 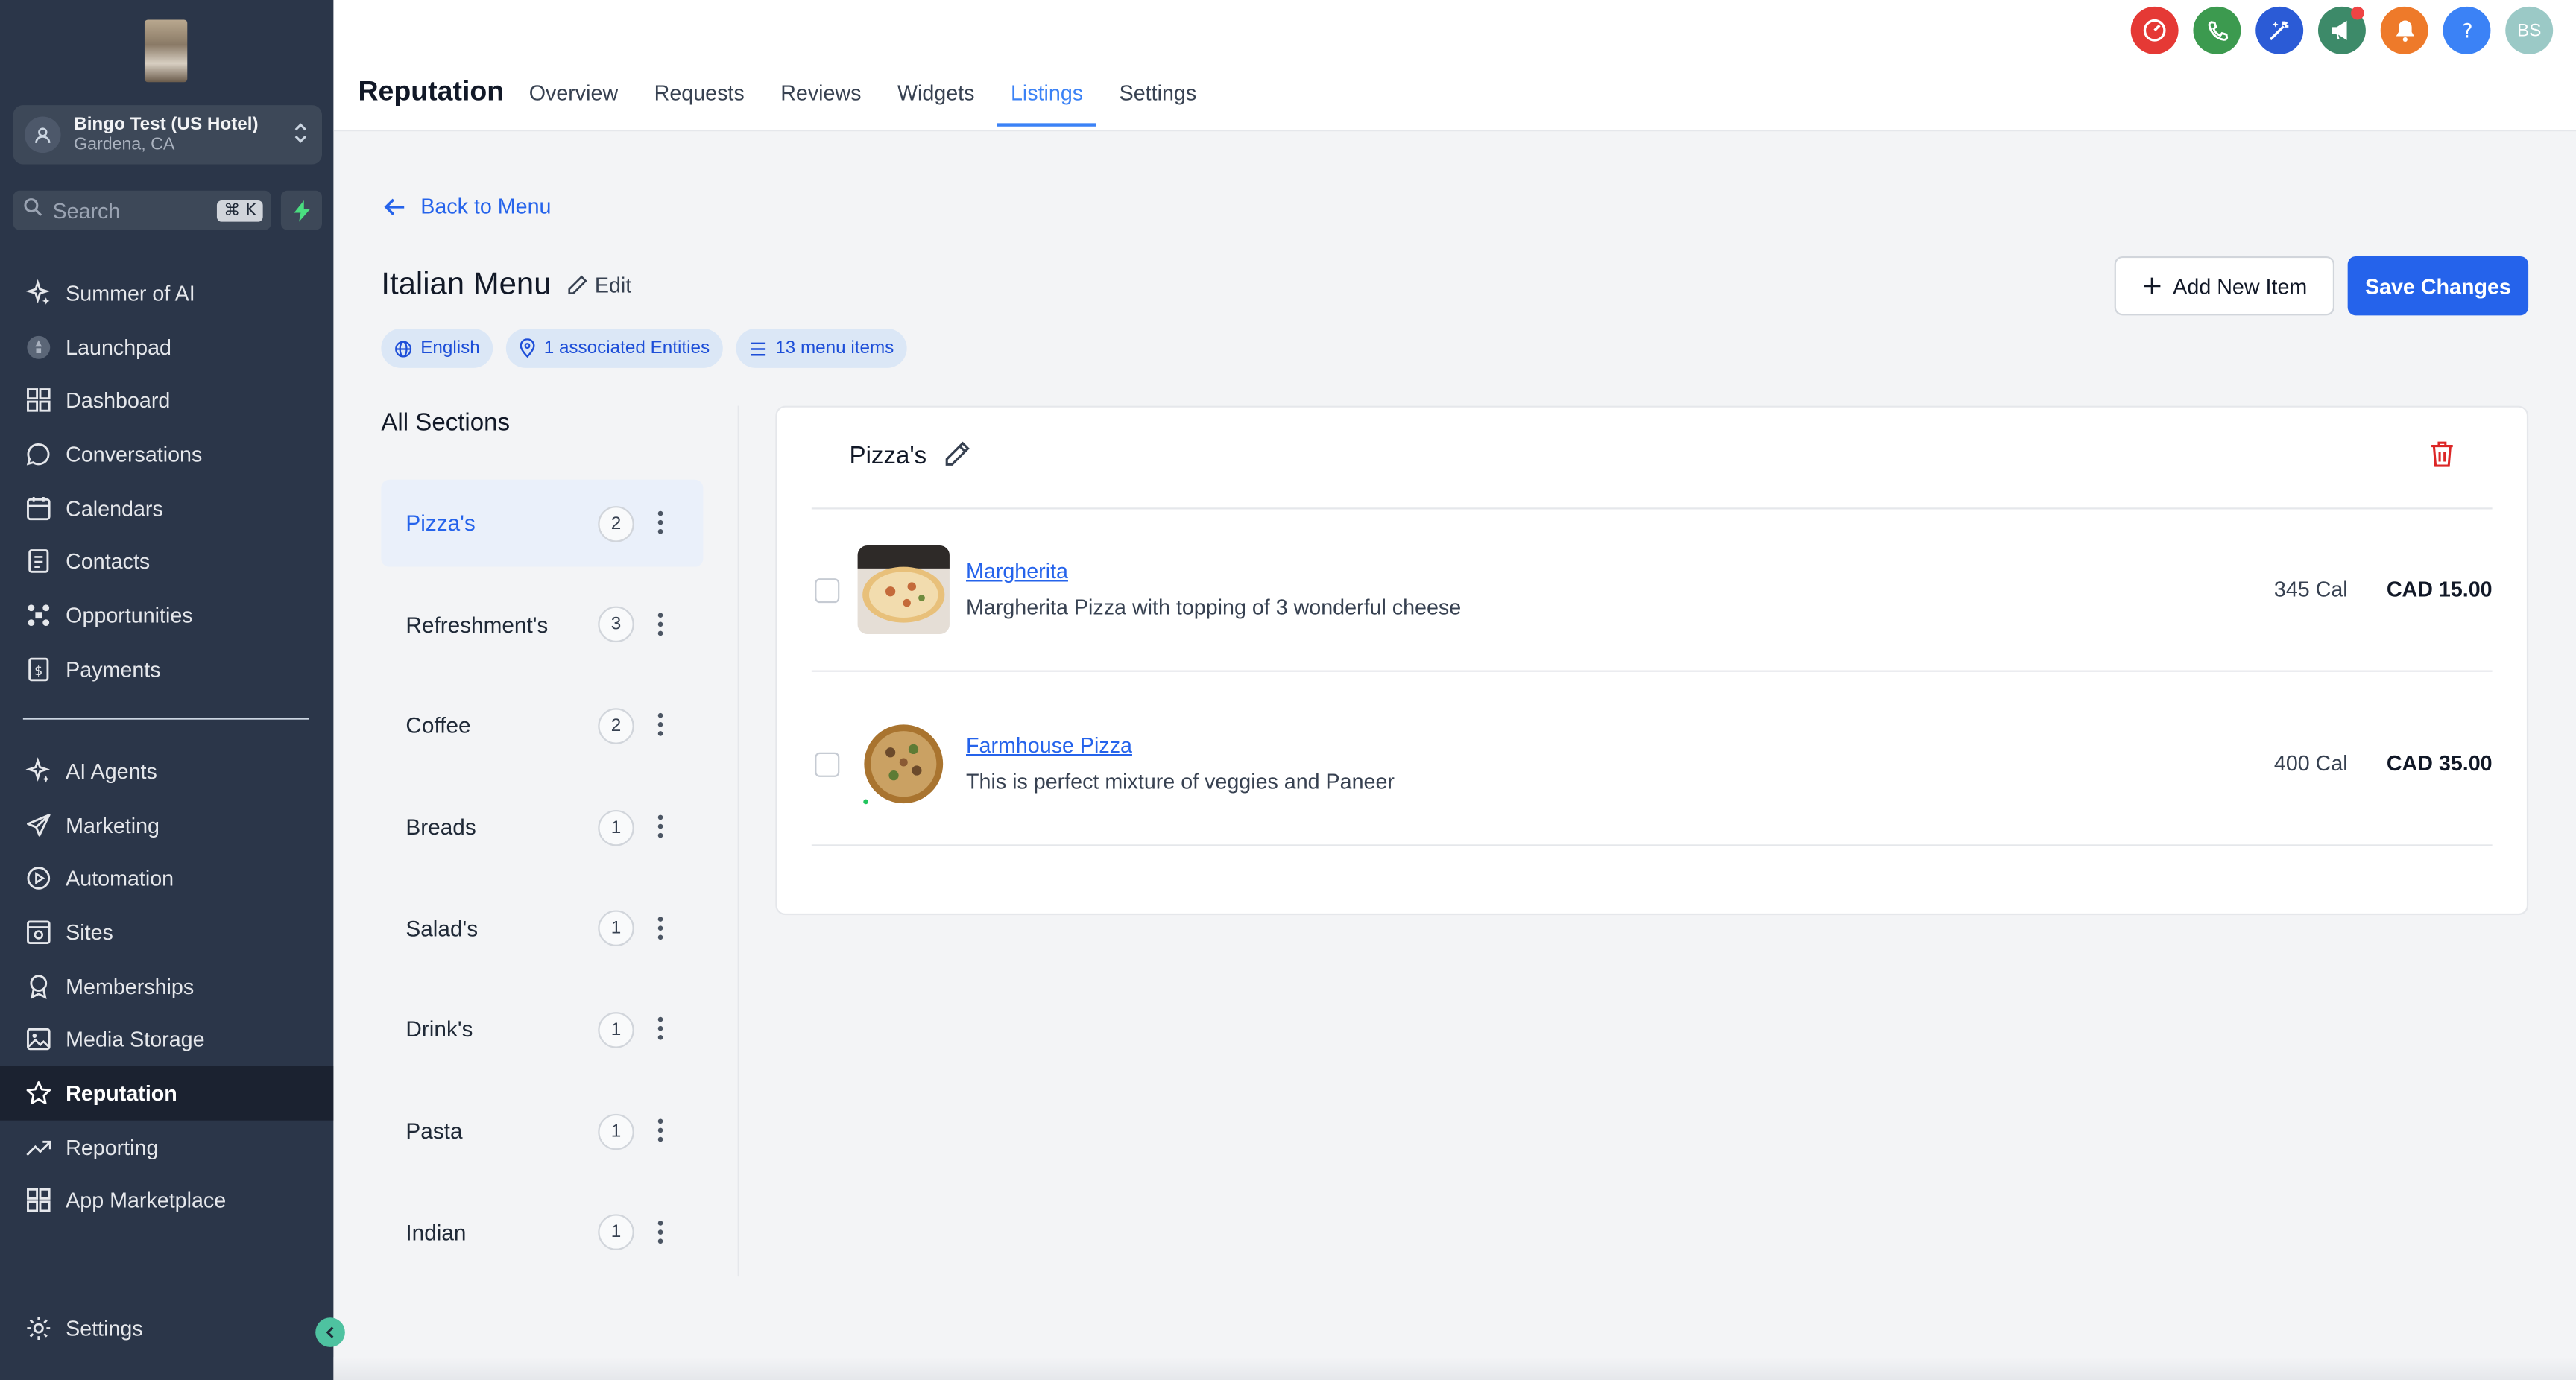 I want to click on item-price: CAD 35.00, so click(x=2439, y=763).